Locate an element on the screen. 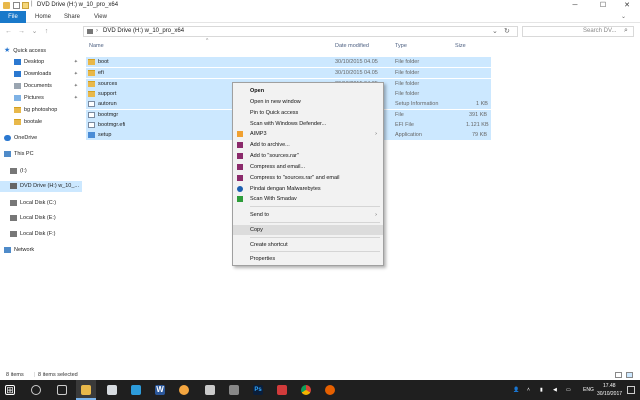  column-header-size: Size is located at coordinates (460, 46).